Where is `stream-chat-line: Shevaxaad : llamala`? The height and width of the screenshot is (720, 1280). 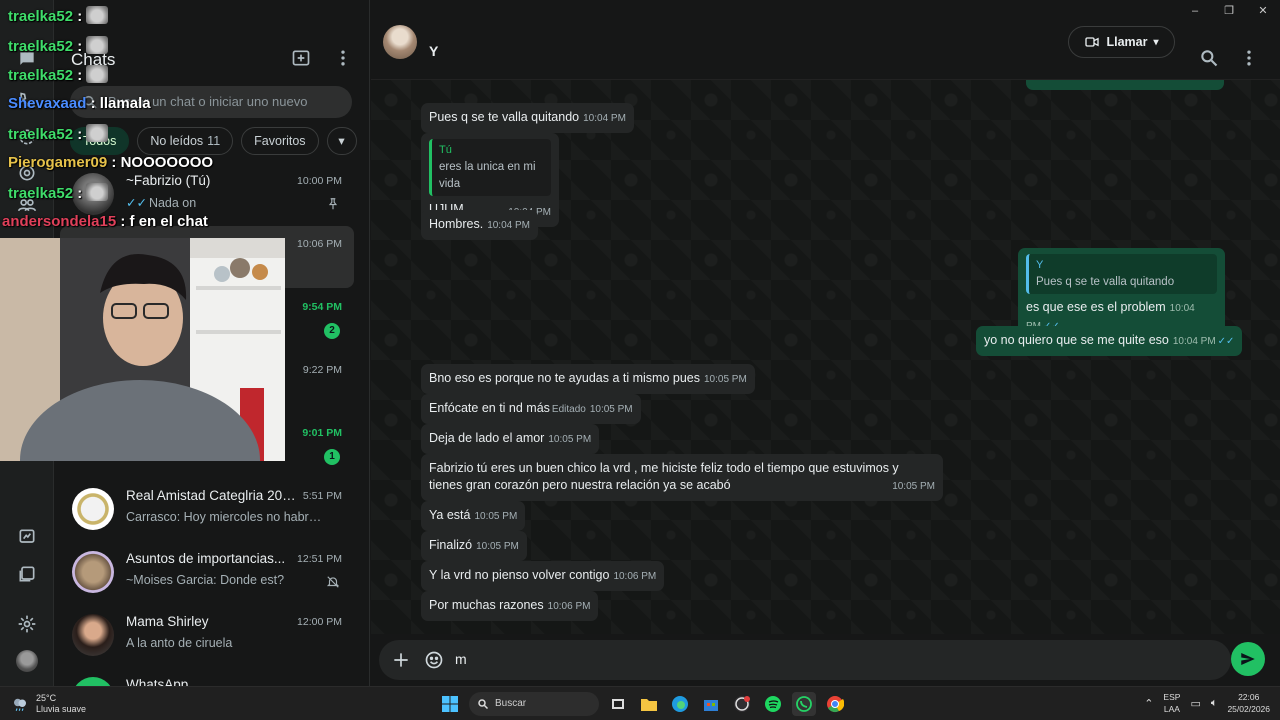
stream-chat-line: Shevaxaad : llamala is located at coordinates (79, 103).